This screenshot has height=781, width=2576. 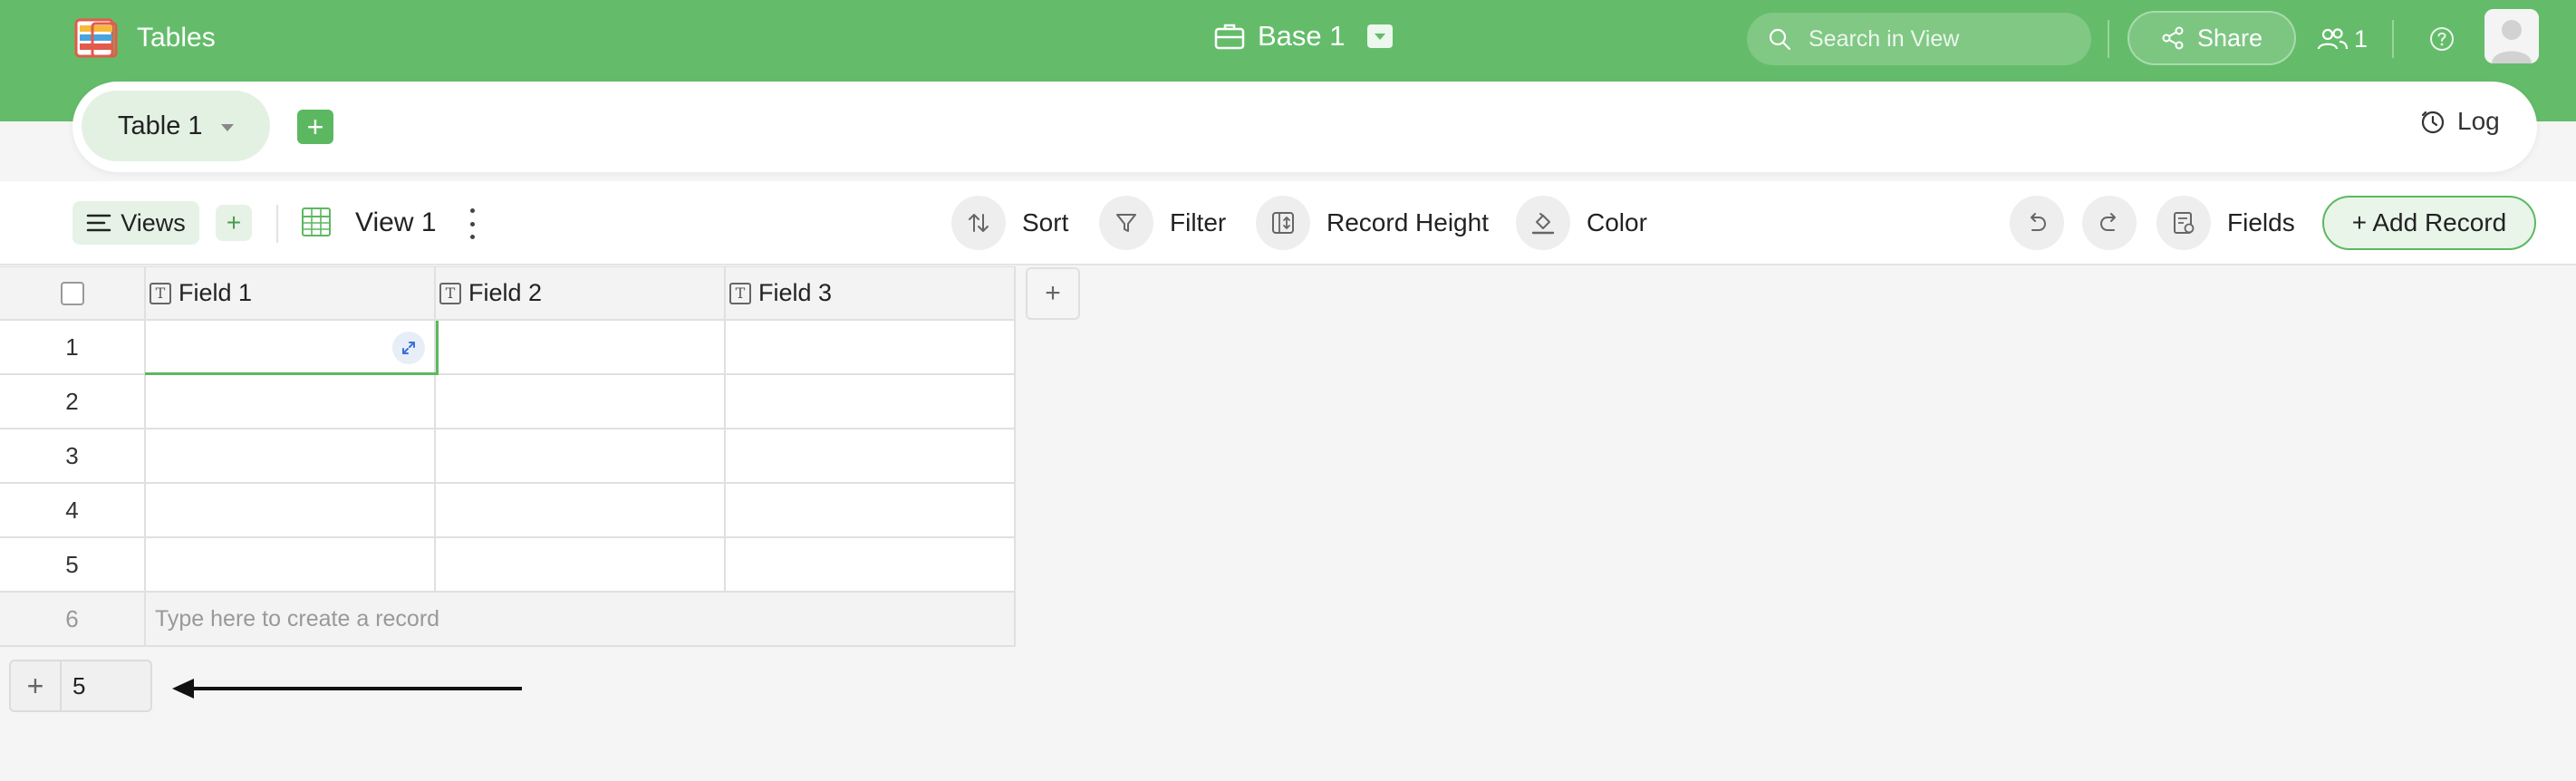 I want to click on base-name: Base 1, so click(x=1302, y=36).